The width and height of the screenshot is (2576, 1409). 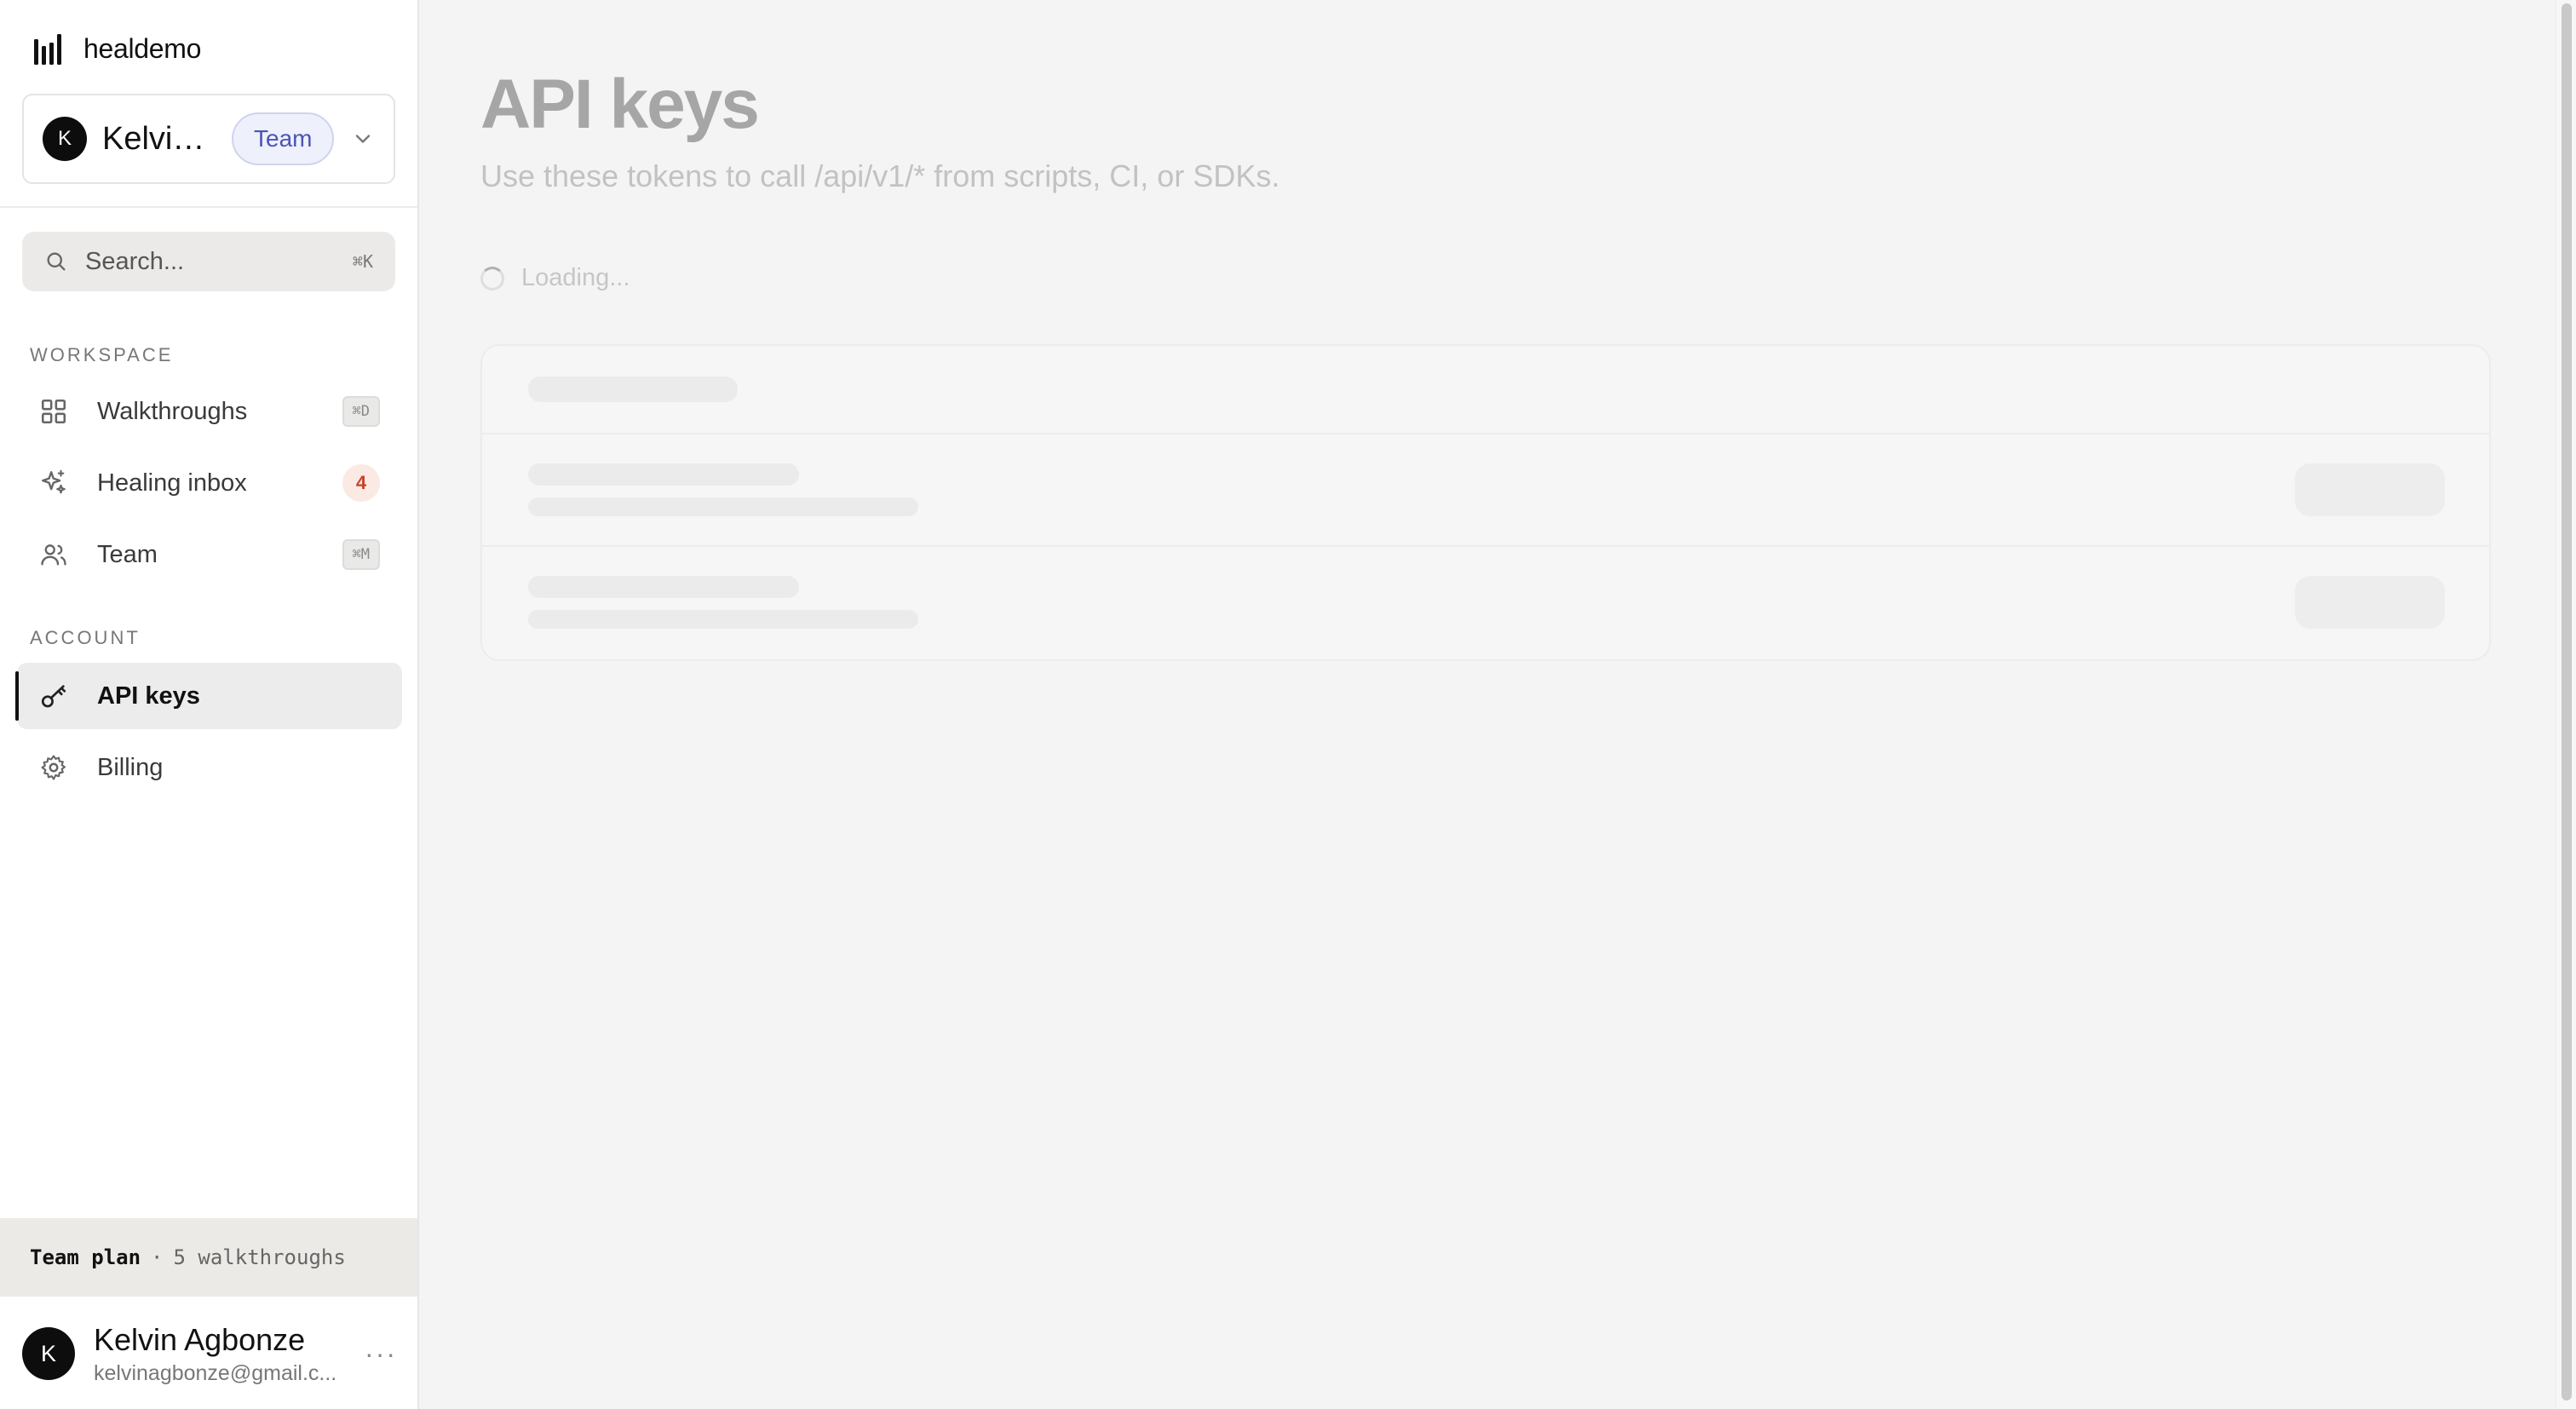 I want to click on search-icon, so click(x=57, y=261).